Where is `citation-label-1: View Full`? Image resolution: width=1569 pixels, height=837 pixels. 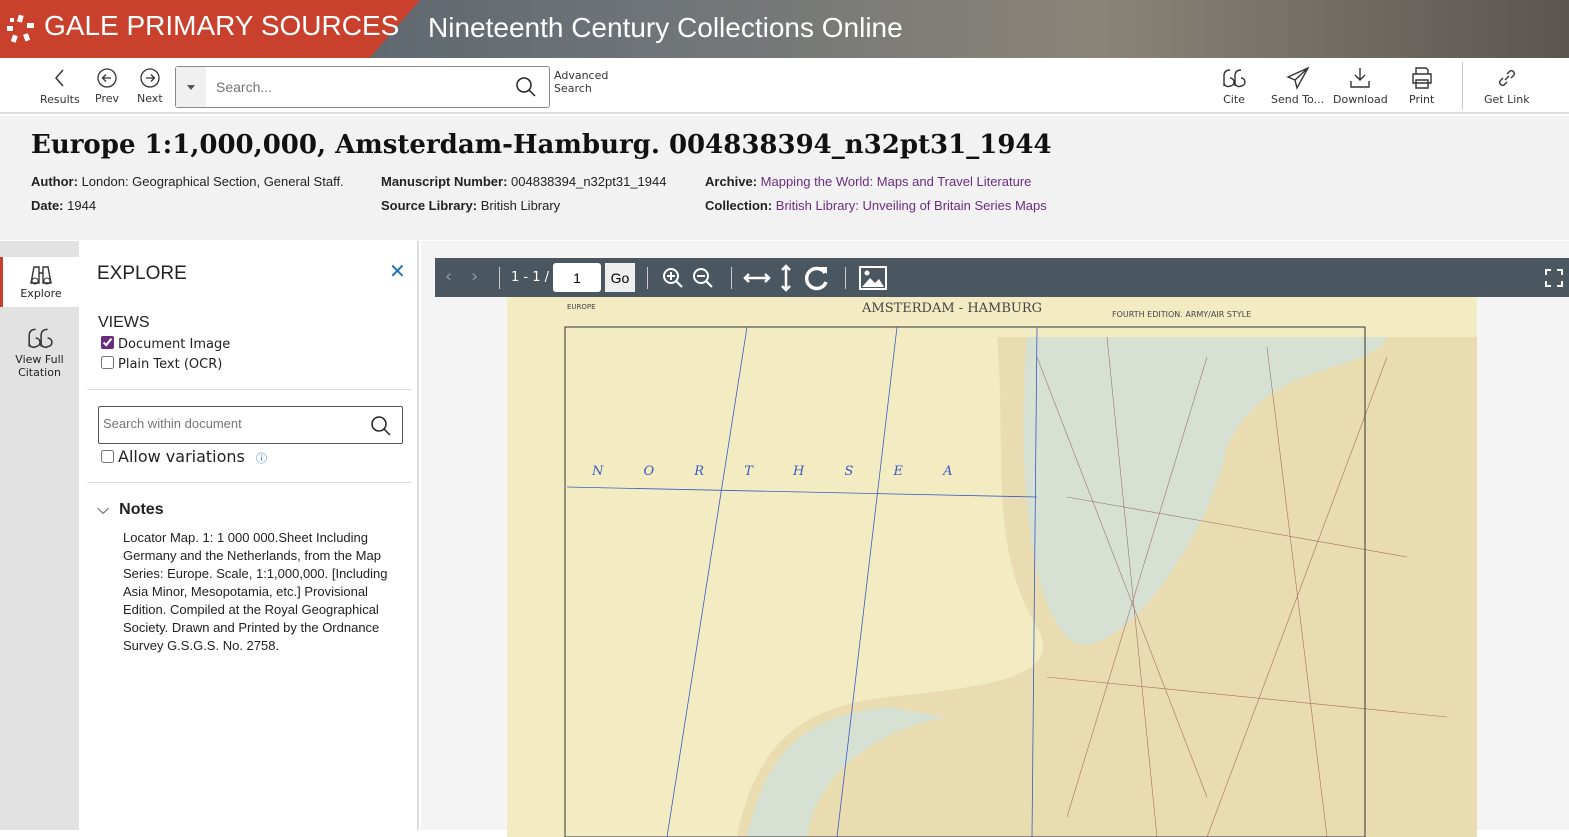 citation-label-1: View Full is located at coordinates (39, 359).